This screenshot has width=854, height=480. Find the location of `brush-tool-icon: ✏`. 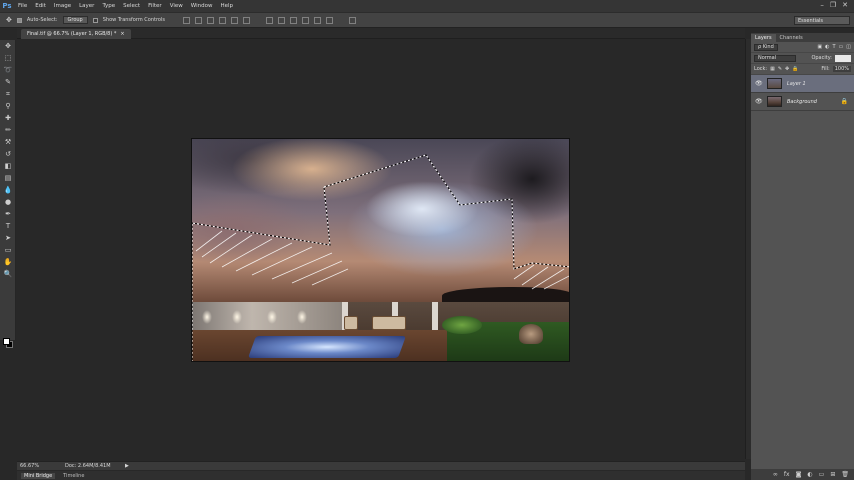

brush-tool-icon: ✏ is located at coordinates (8, 130).